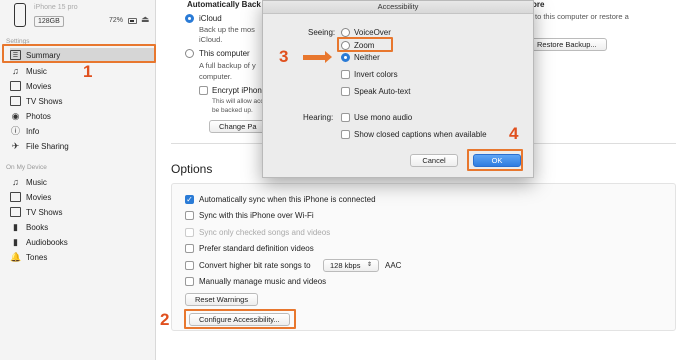  I want to click on auto-sync-checkbox: ✓, so click(189, 199).